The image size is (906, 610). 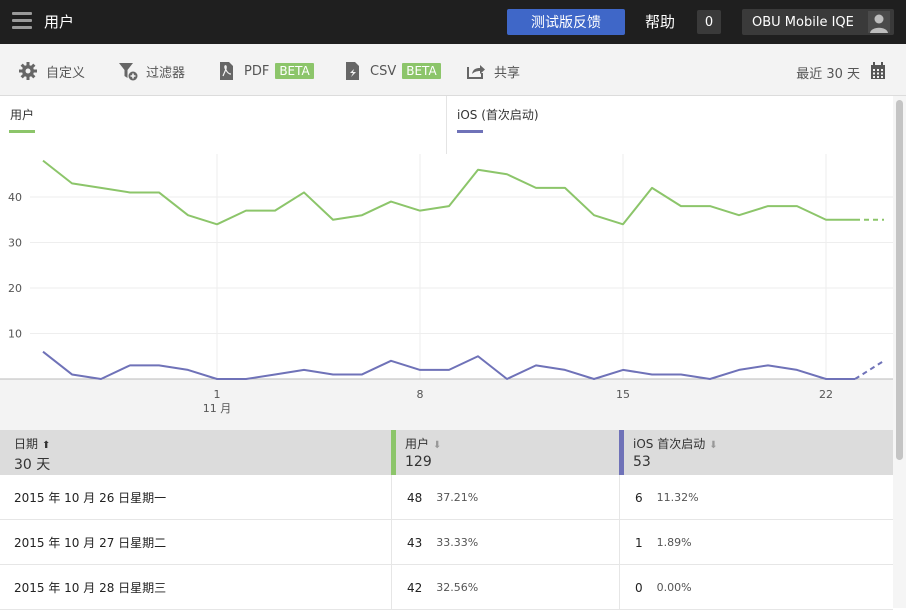 I want to click on users-percent: 32.56%, so click(x=457, y=587).